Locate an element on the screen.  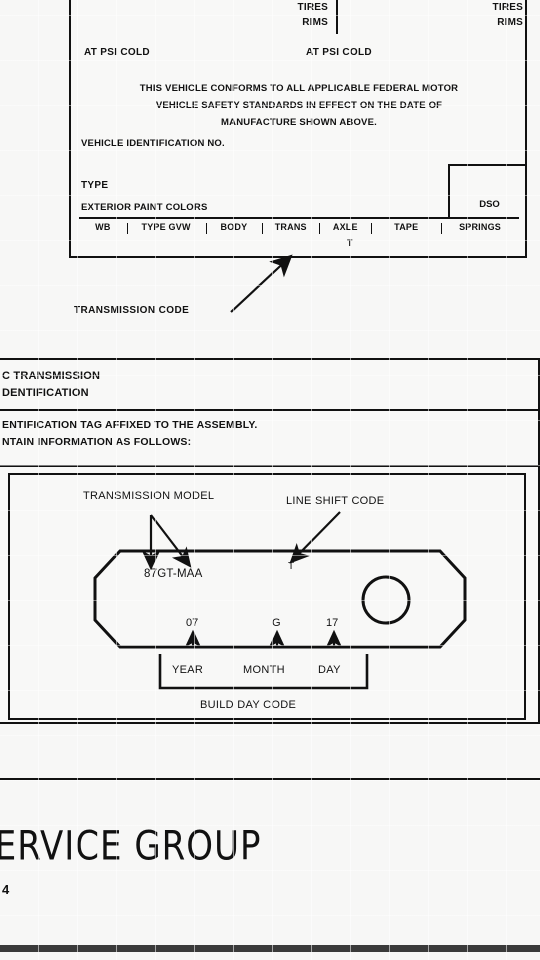
footer-title: SSION SERVICE GROUP is located at coordinates (131, 847).